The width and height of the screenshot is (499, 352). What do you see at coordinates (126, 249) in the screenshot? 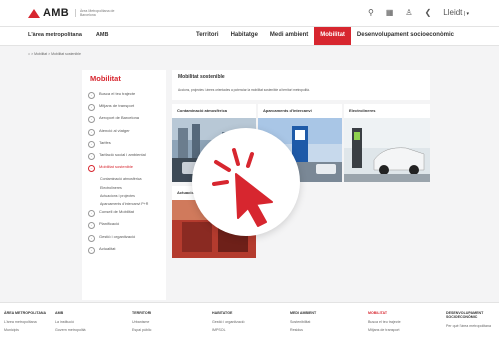
I see `sidebar-item-actualitat: › Actualitat` at bounding box center [126, 249].